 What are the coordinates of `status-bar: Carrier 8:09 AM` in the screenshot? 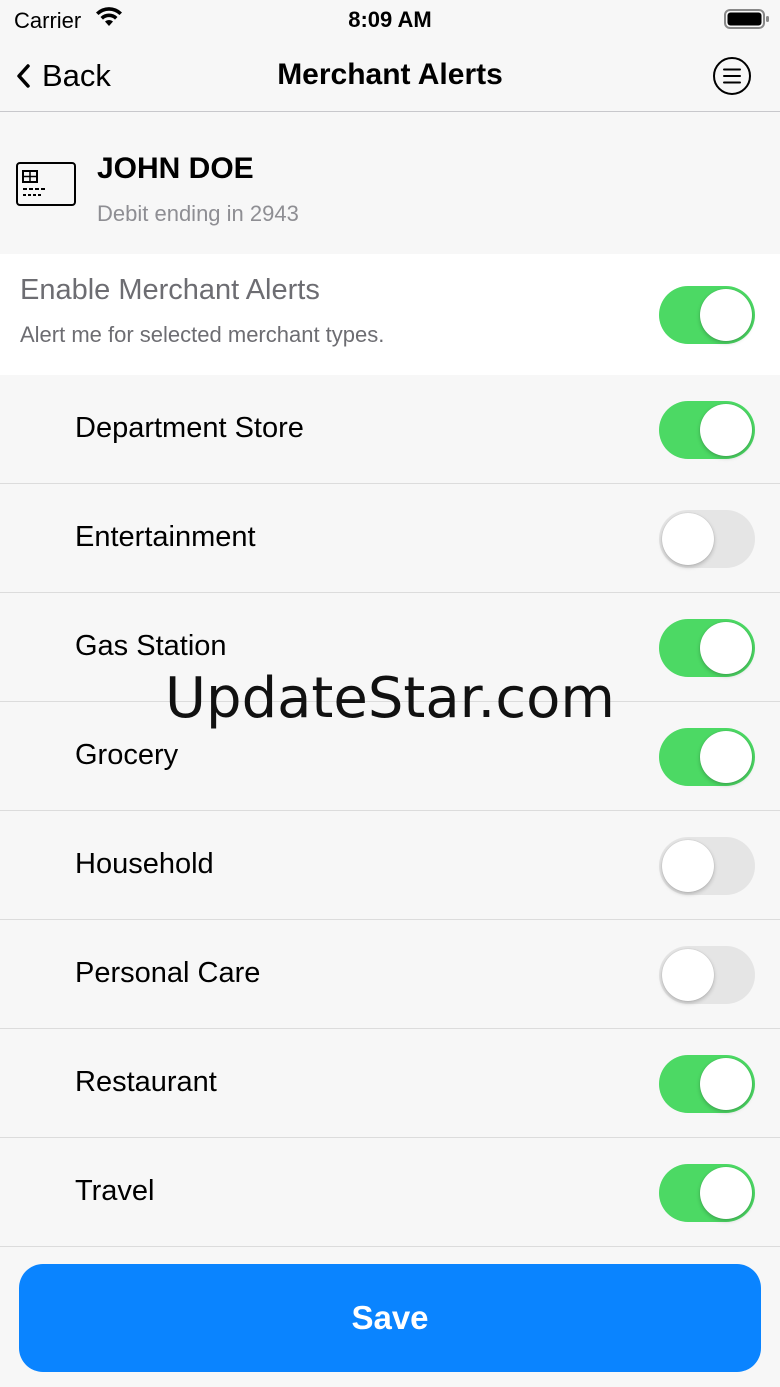 It's located at (390, 20).